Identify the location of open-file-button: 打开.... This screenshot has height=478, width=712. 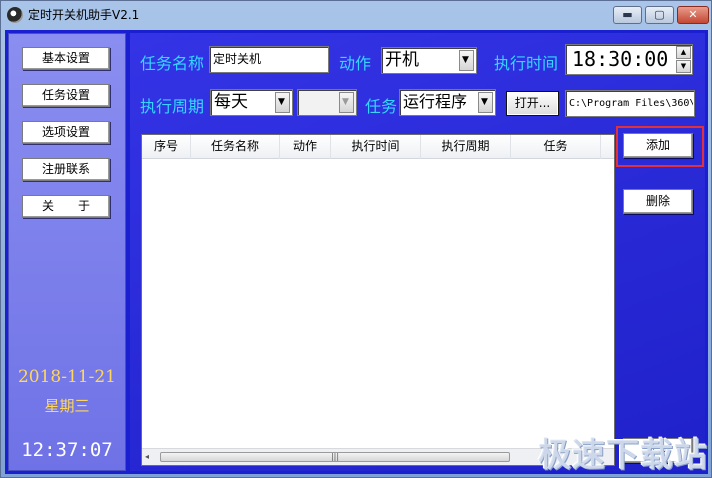
(532, 103).